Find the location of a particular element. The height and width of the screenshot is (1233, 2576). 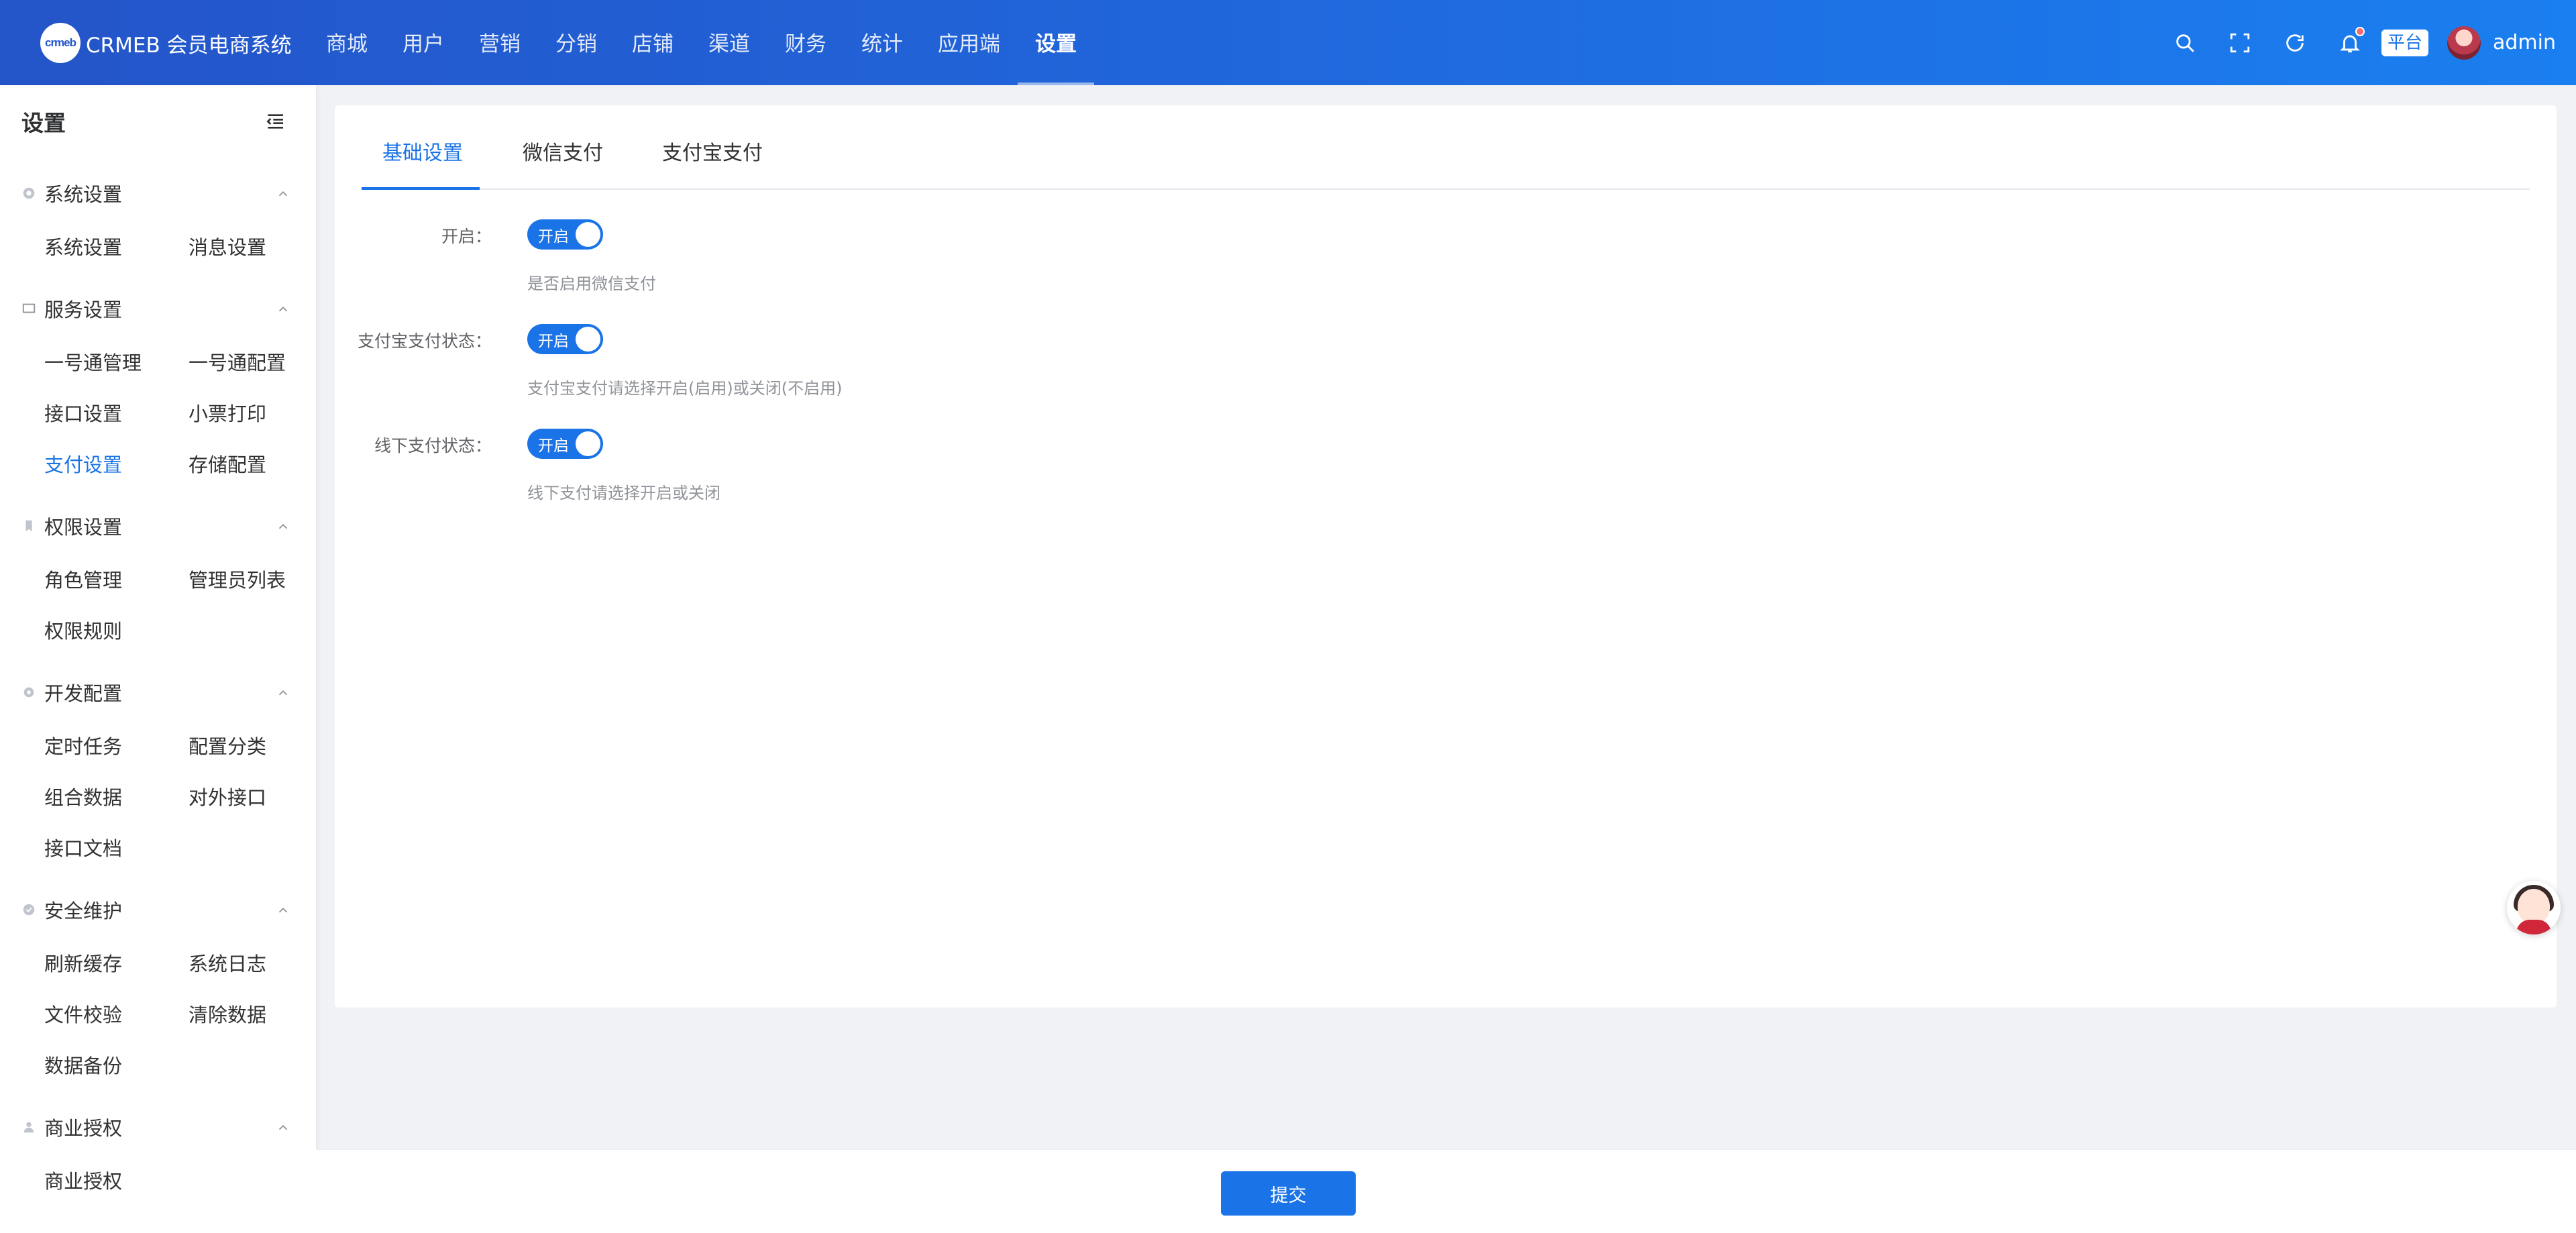

menu-group-header: 商业授权 is located at coordinates (158, 1127).